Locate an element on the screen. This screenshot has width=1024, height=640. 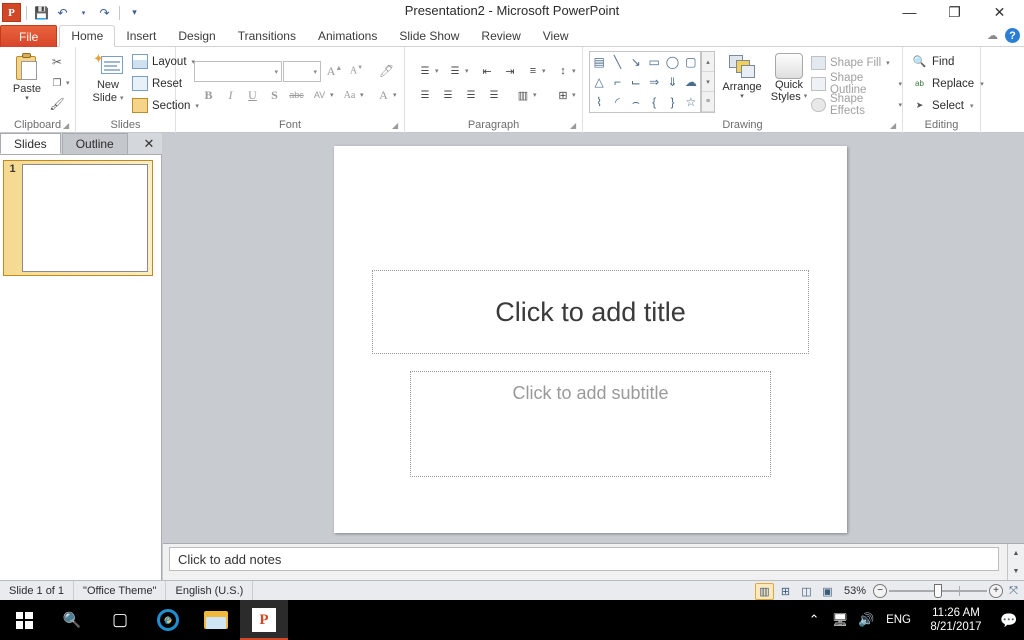
font-color-button: A is located at coordinates (383, 95).